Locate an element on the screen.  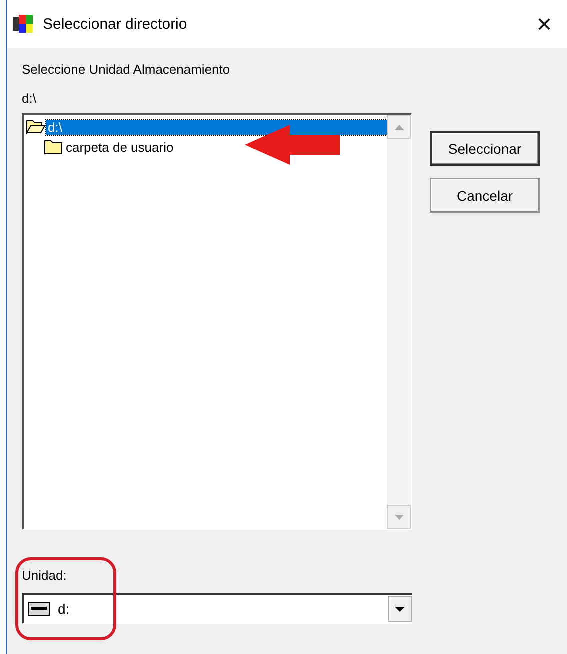
scroll-up-icon is located at coordinates (399, 127).